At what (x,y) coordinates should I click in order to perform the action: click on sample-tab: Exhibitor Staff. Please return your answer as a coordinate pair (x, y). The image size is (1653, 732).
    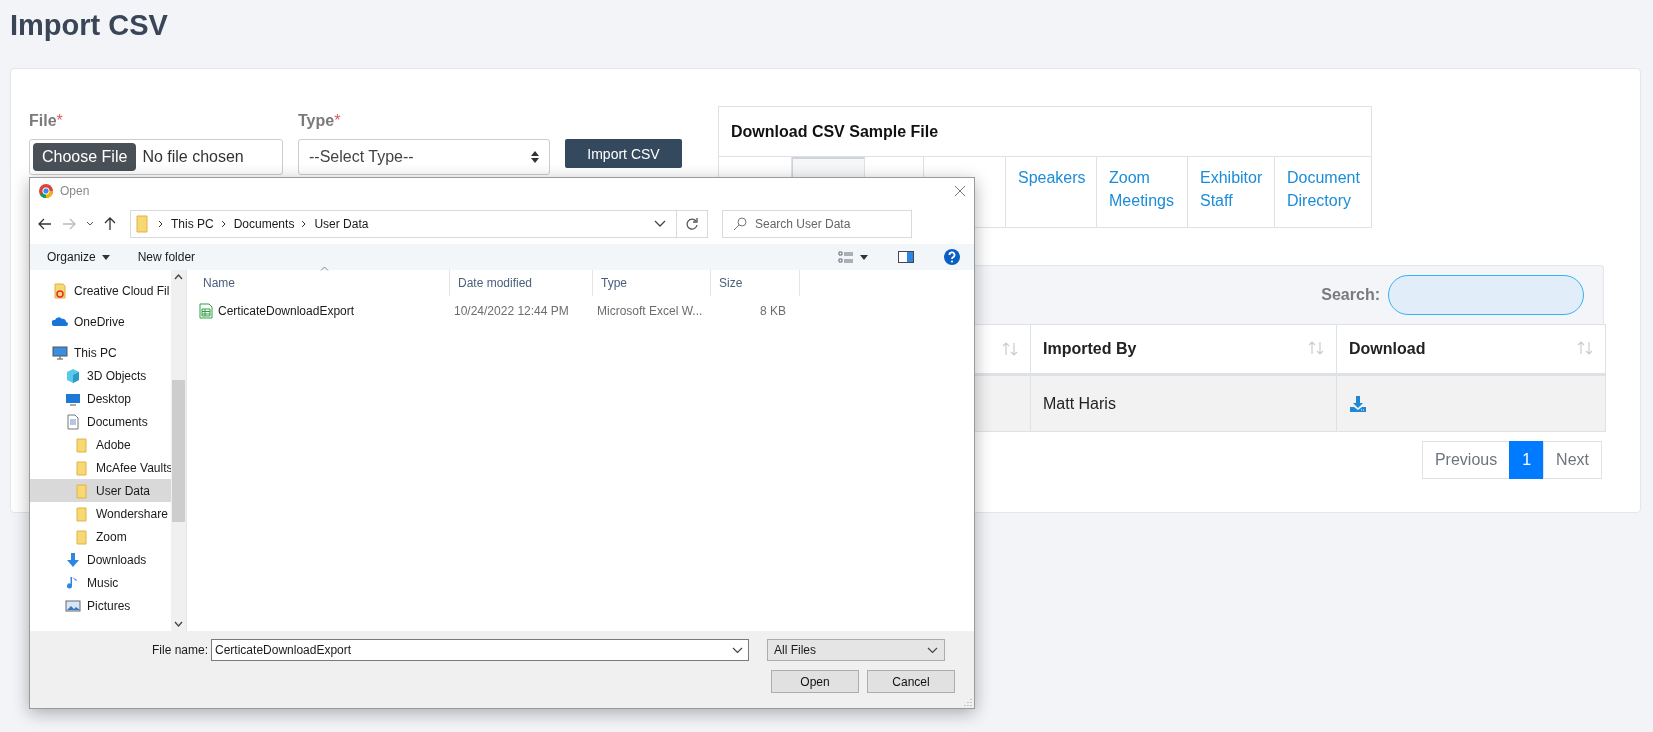
    Looking at the image, I should click on (1231, 192).